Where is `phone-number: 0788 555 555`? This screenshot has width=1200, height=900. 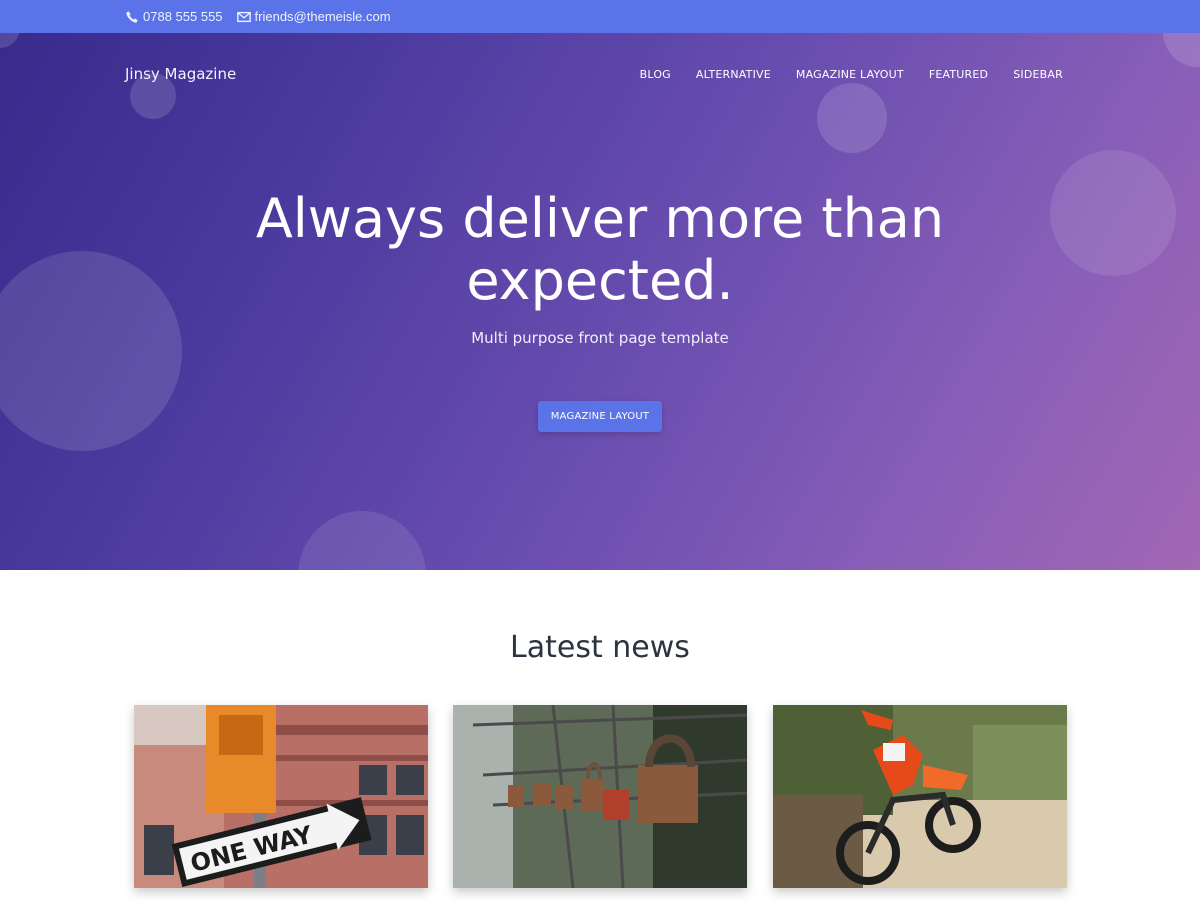 phone-number: 0788 555 555 is located at coordinates (183, 16).